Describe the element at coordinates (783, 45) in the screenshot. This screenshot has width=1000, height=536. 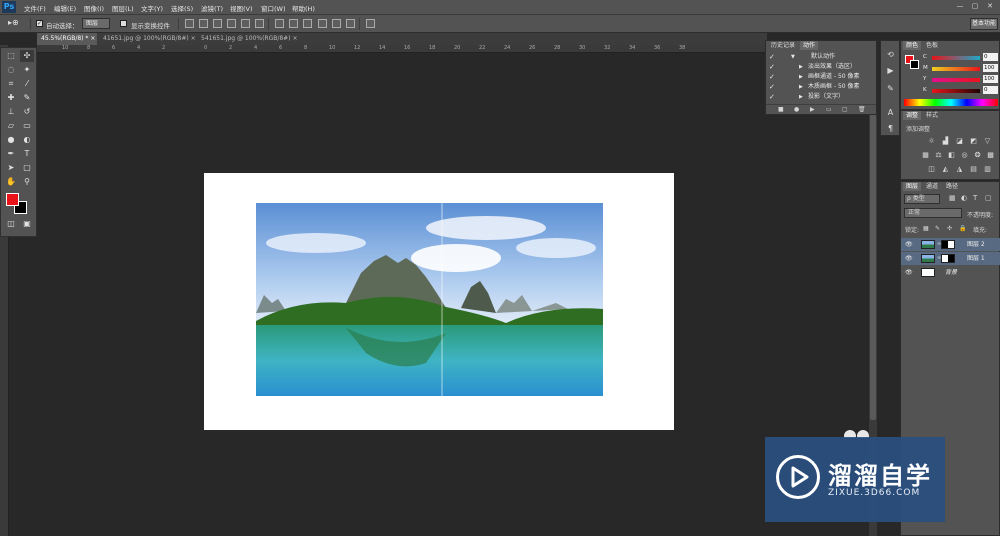
I see `tab-history: 历史记录` at that location.